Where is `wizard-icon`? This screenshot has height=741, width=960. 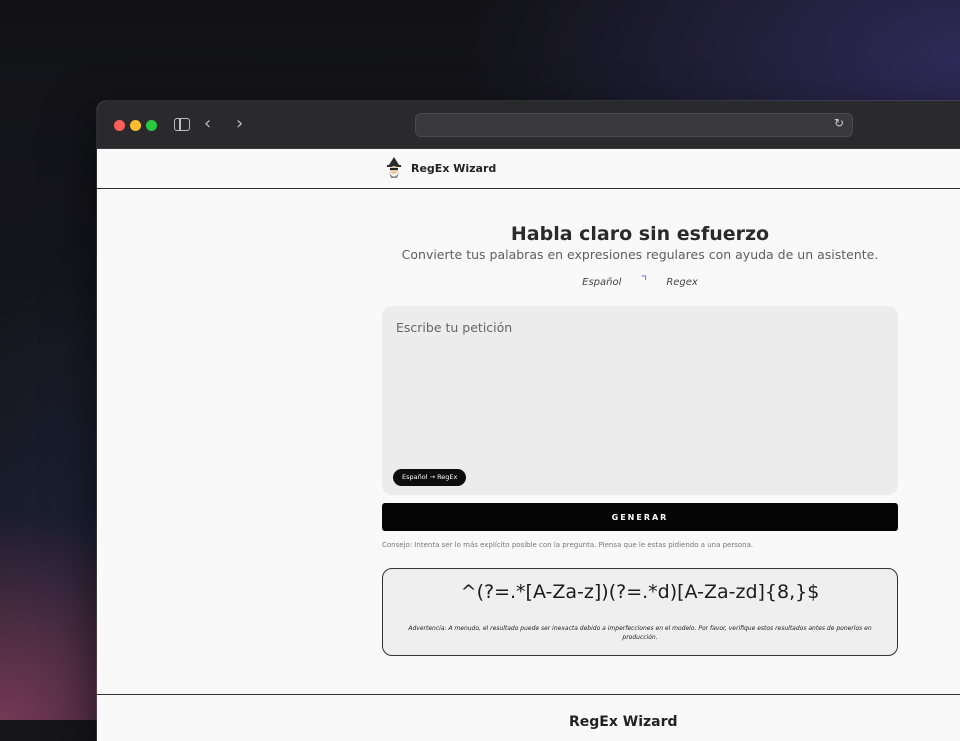
wizard-icon is located at coordinates (394, 168).